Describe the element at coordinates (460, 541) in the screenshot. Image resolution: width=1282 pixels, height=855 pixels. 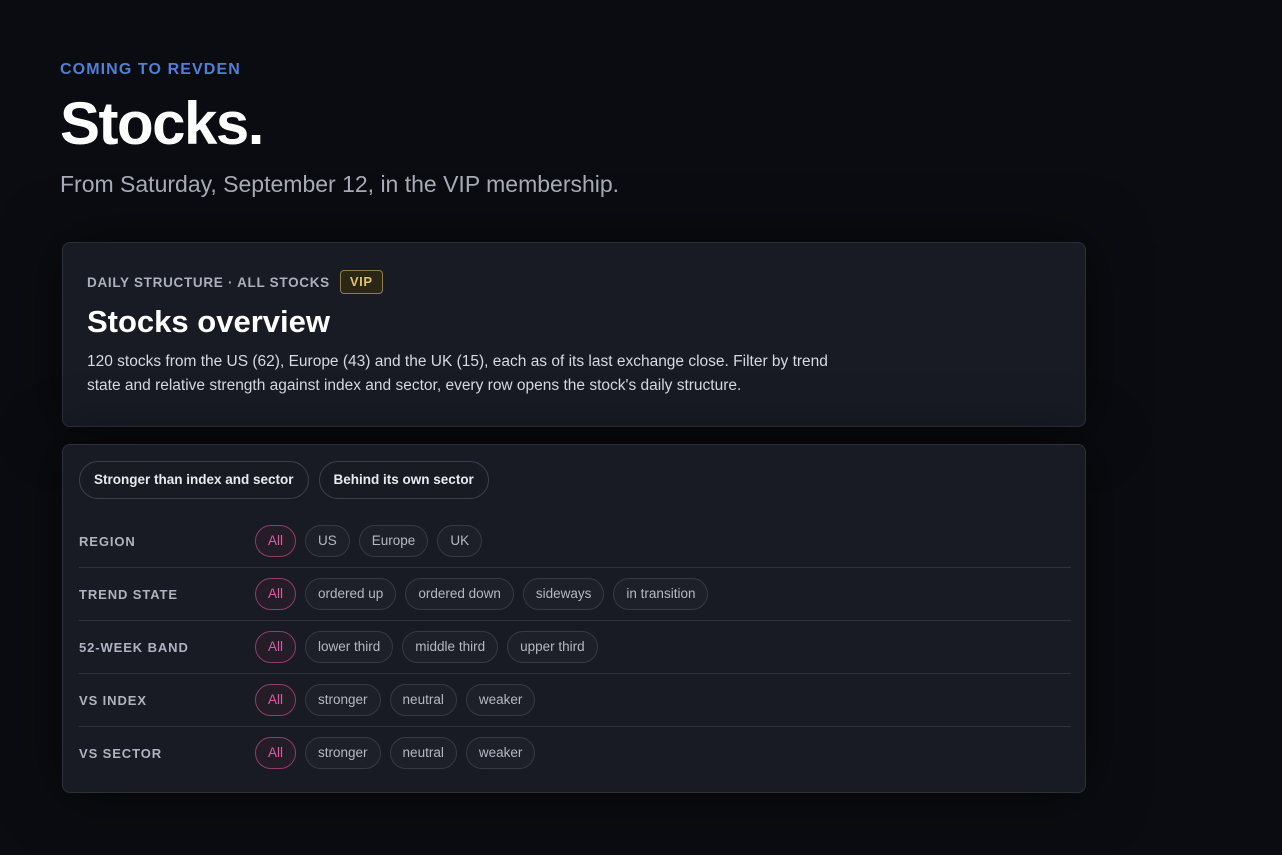
I see `region-chip-uk: UK` at that location.